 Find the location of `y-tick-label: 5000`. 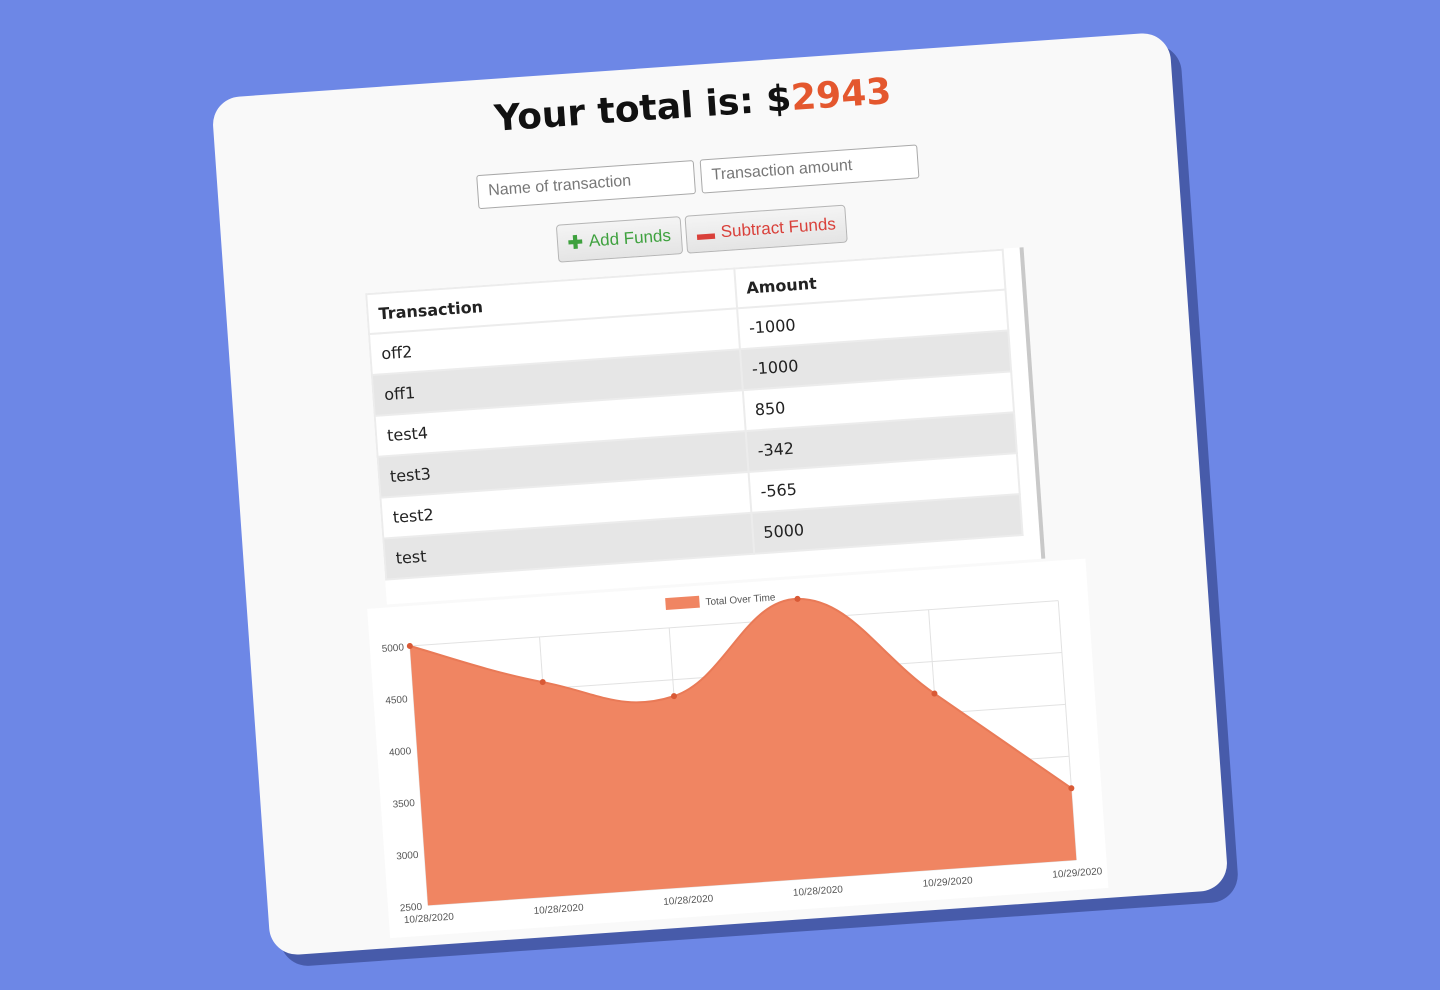

y-tick-label: 5000 is located at coordinates (392, 648).